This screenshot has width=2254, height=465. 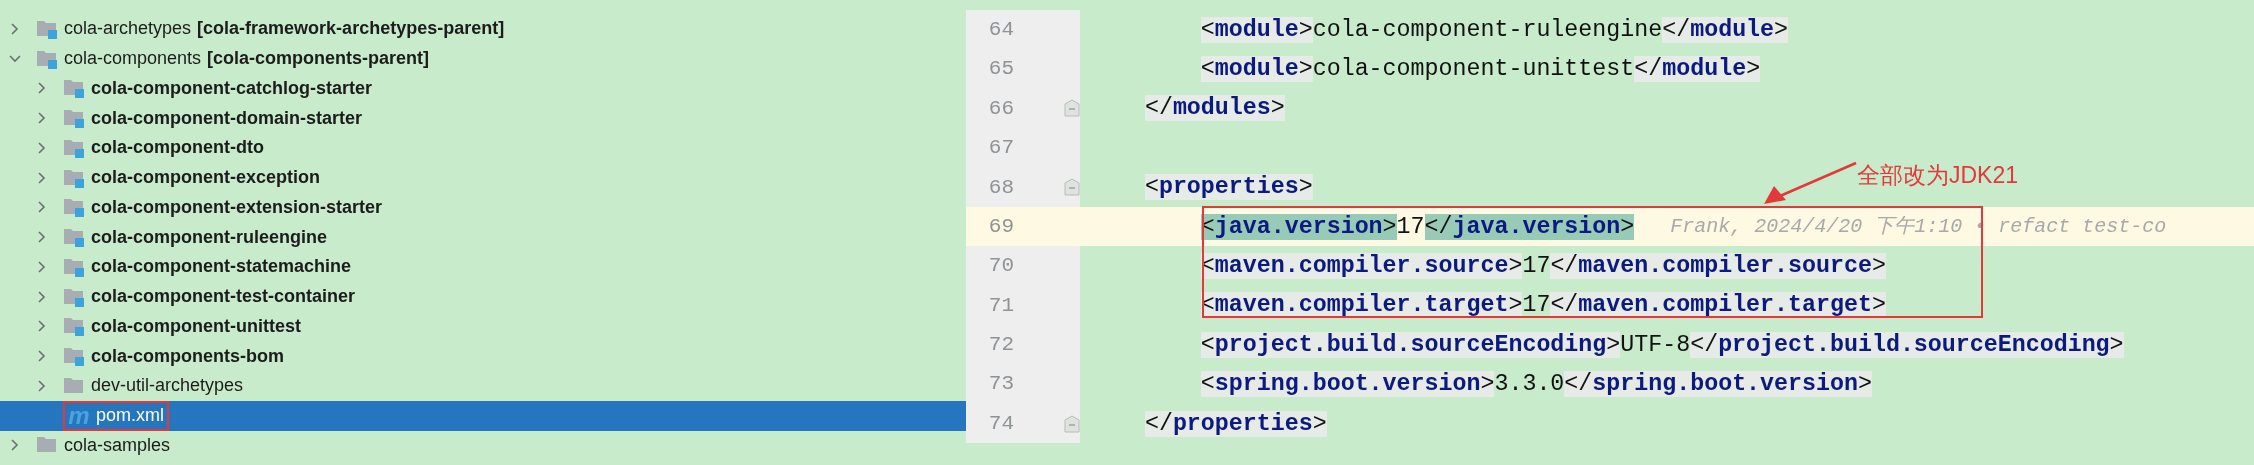 What do you see at coordinates (1000, 187) in the screenshot?
I see `line-number: 68` at bounding box center [1000, 187].